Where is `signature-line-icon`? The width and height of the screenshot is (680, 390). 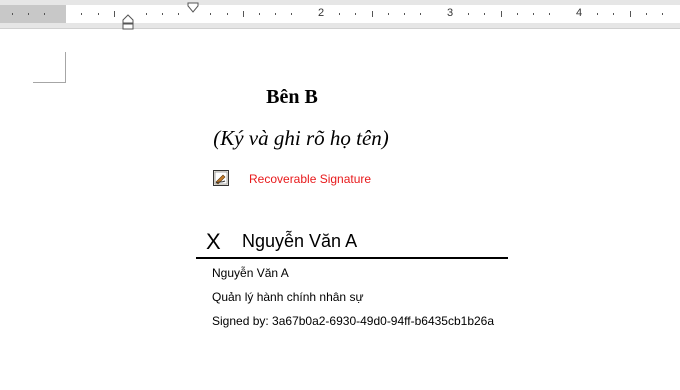 signature-line-icon is located at coordinates (221, 178).